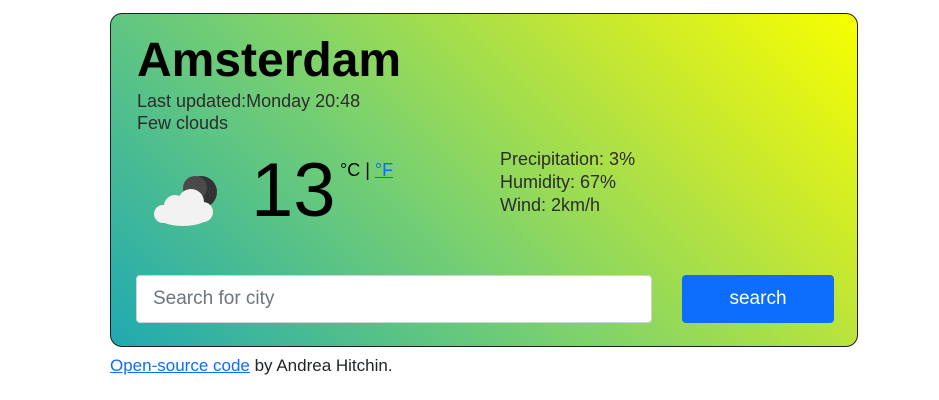 Image resolution: width=939 pixels, height=400 pixels. Describe the element at coordinates (568, 159) in the screenshot. I see `precipitation: Precipitation: 3%` at that location.